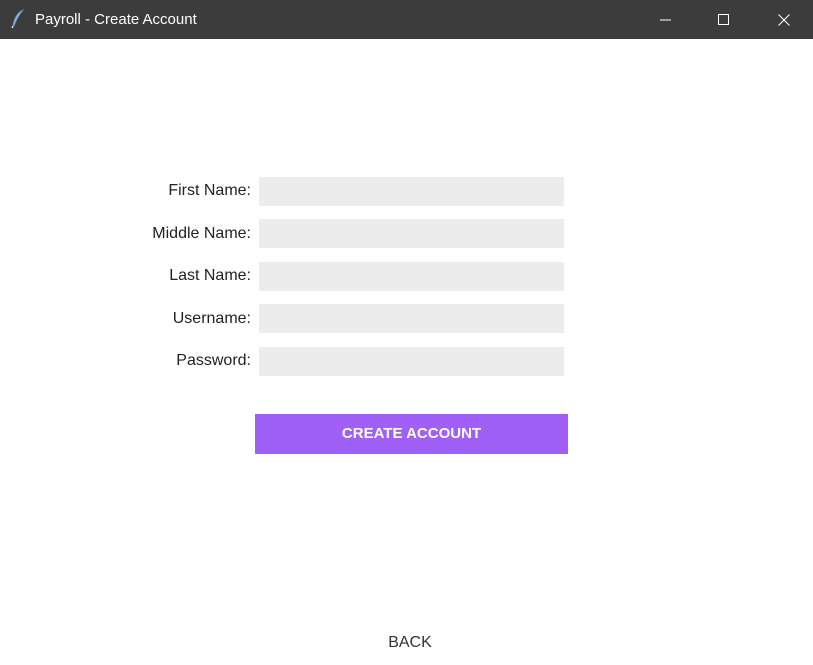 The image size is (813, 665). What do you see at coordinates (116, 19) in the screenshot?
I see `window-title: Payroll - Create Account` at bounding box center [116, 19].